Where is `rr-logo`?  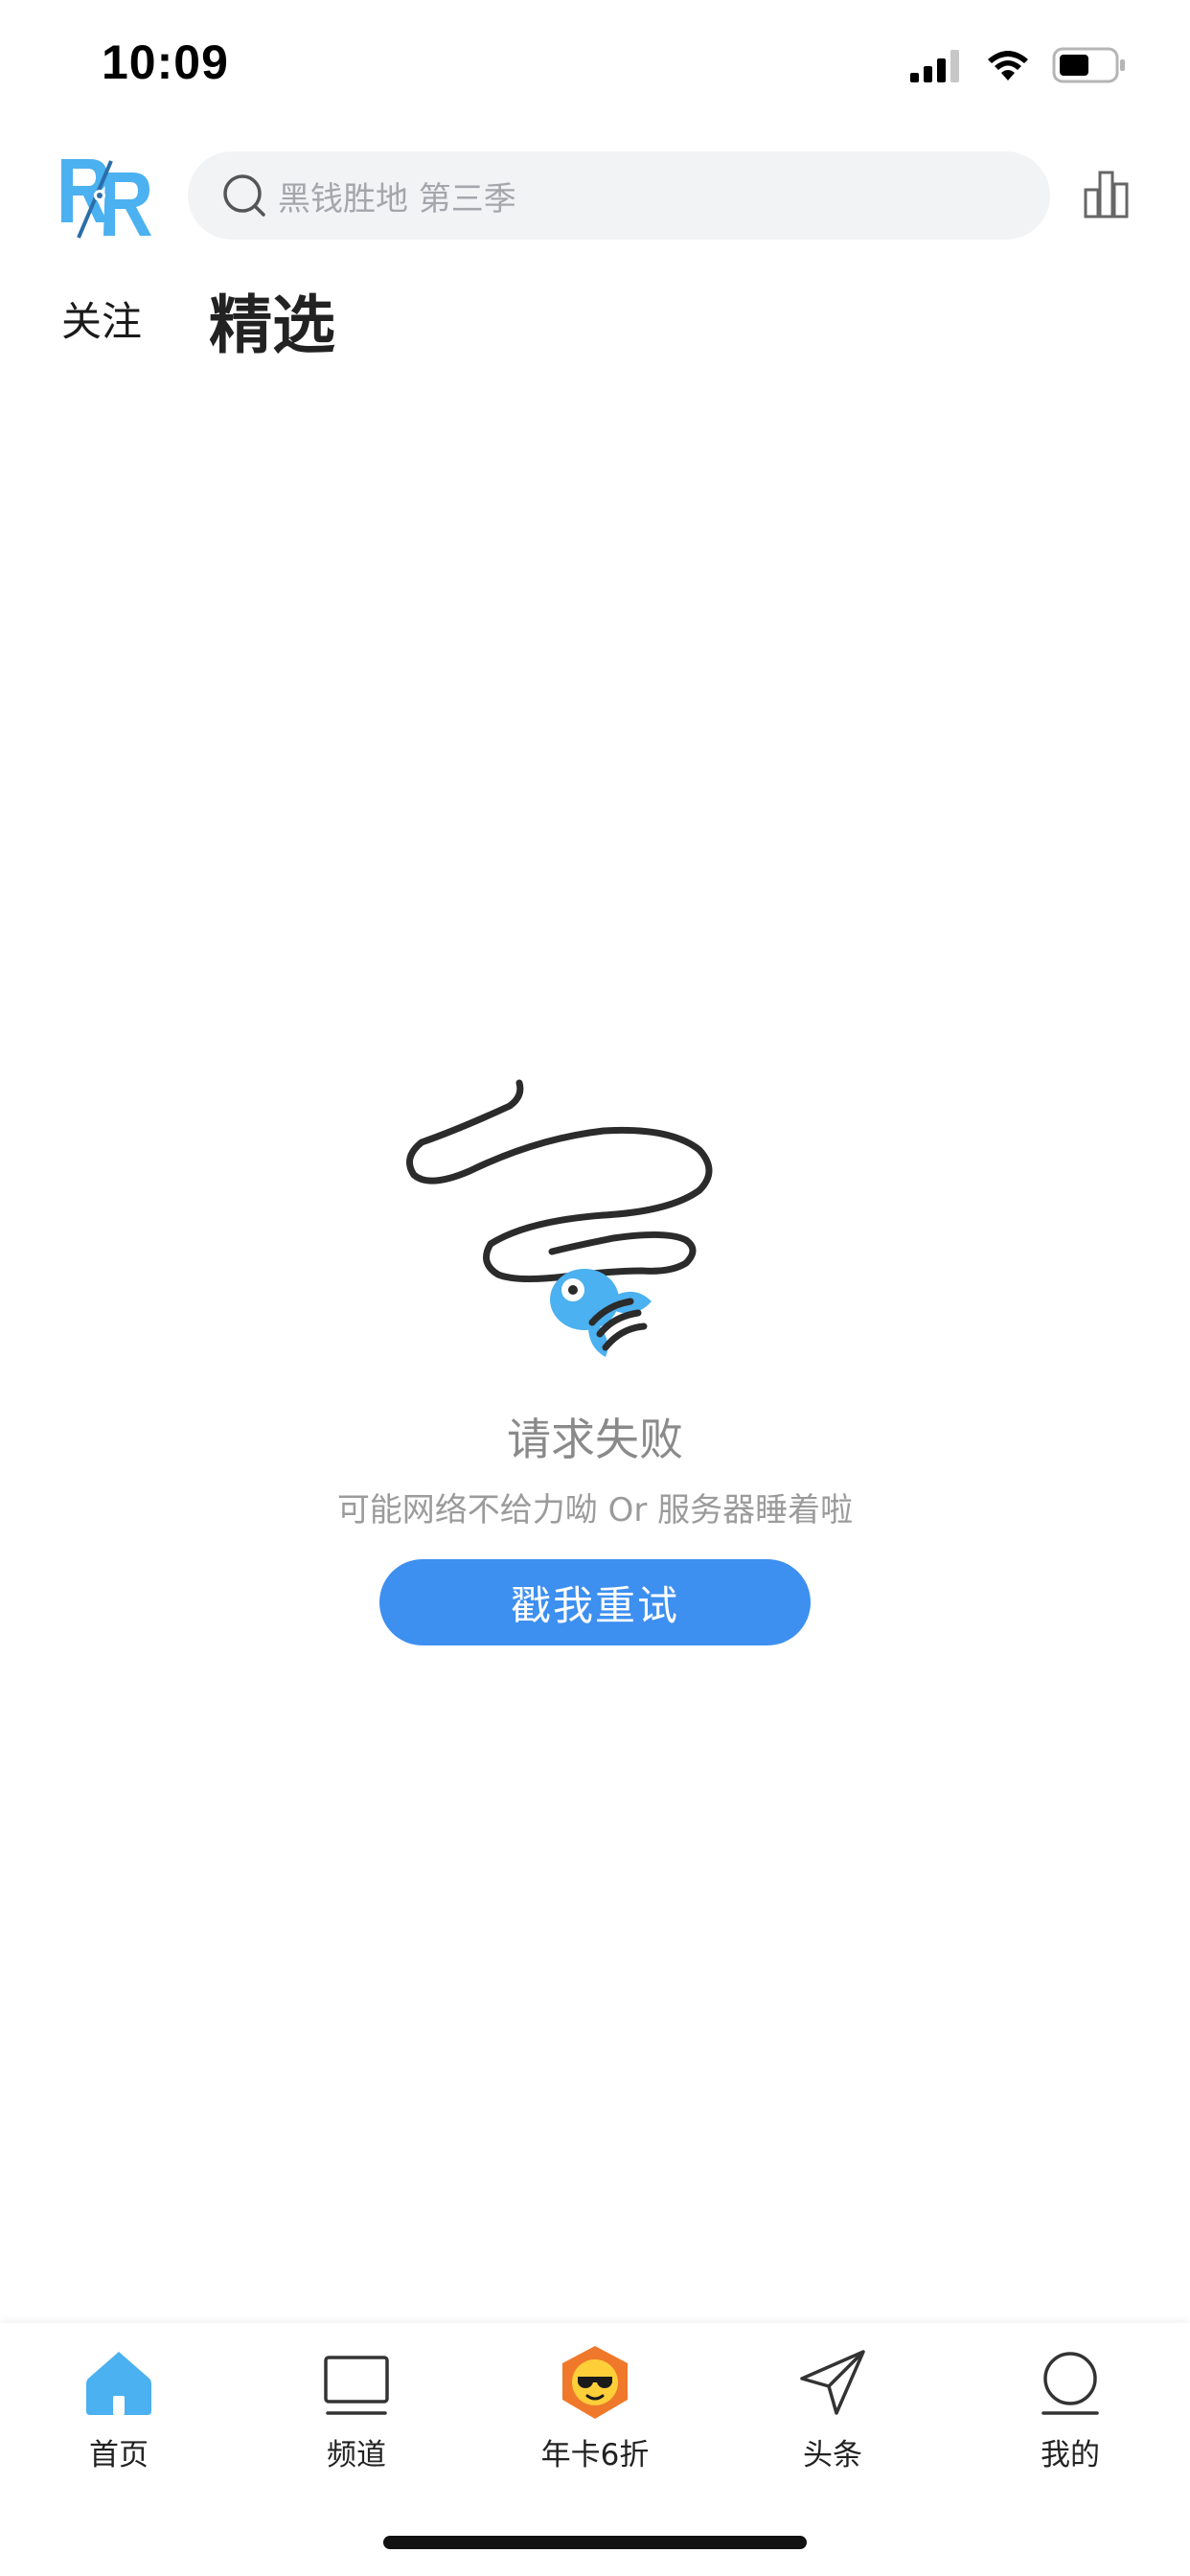
rr-logo is located at coordinates (105, 197).